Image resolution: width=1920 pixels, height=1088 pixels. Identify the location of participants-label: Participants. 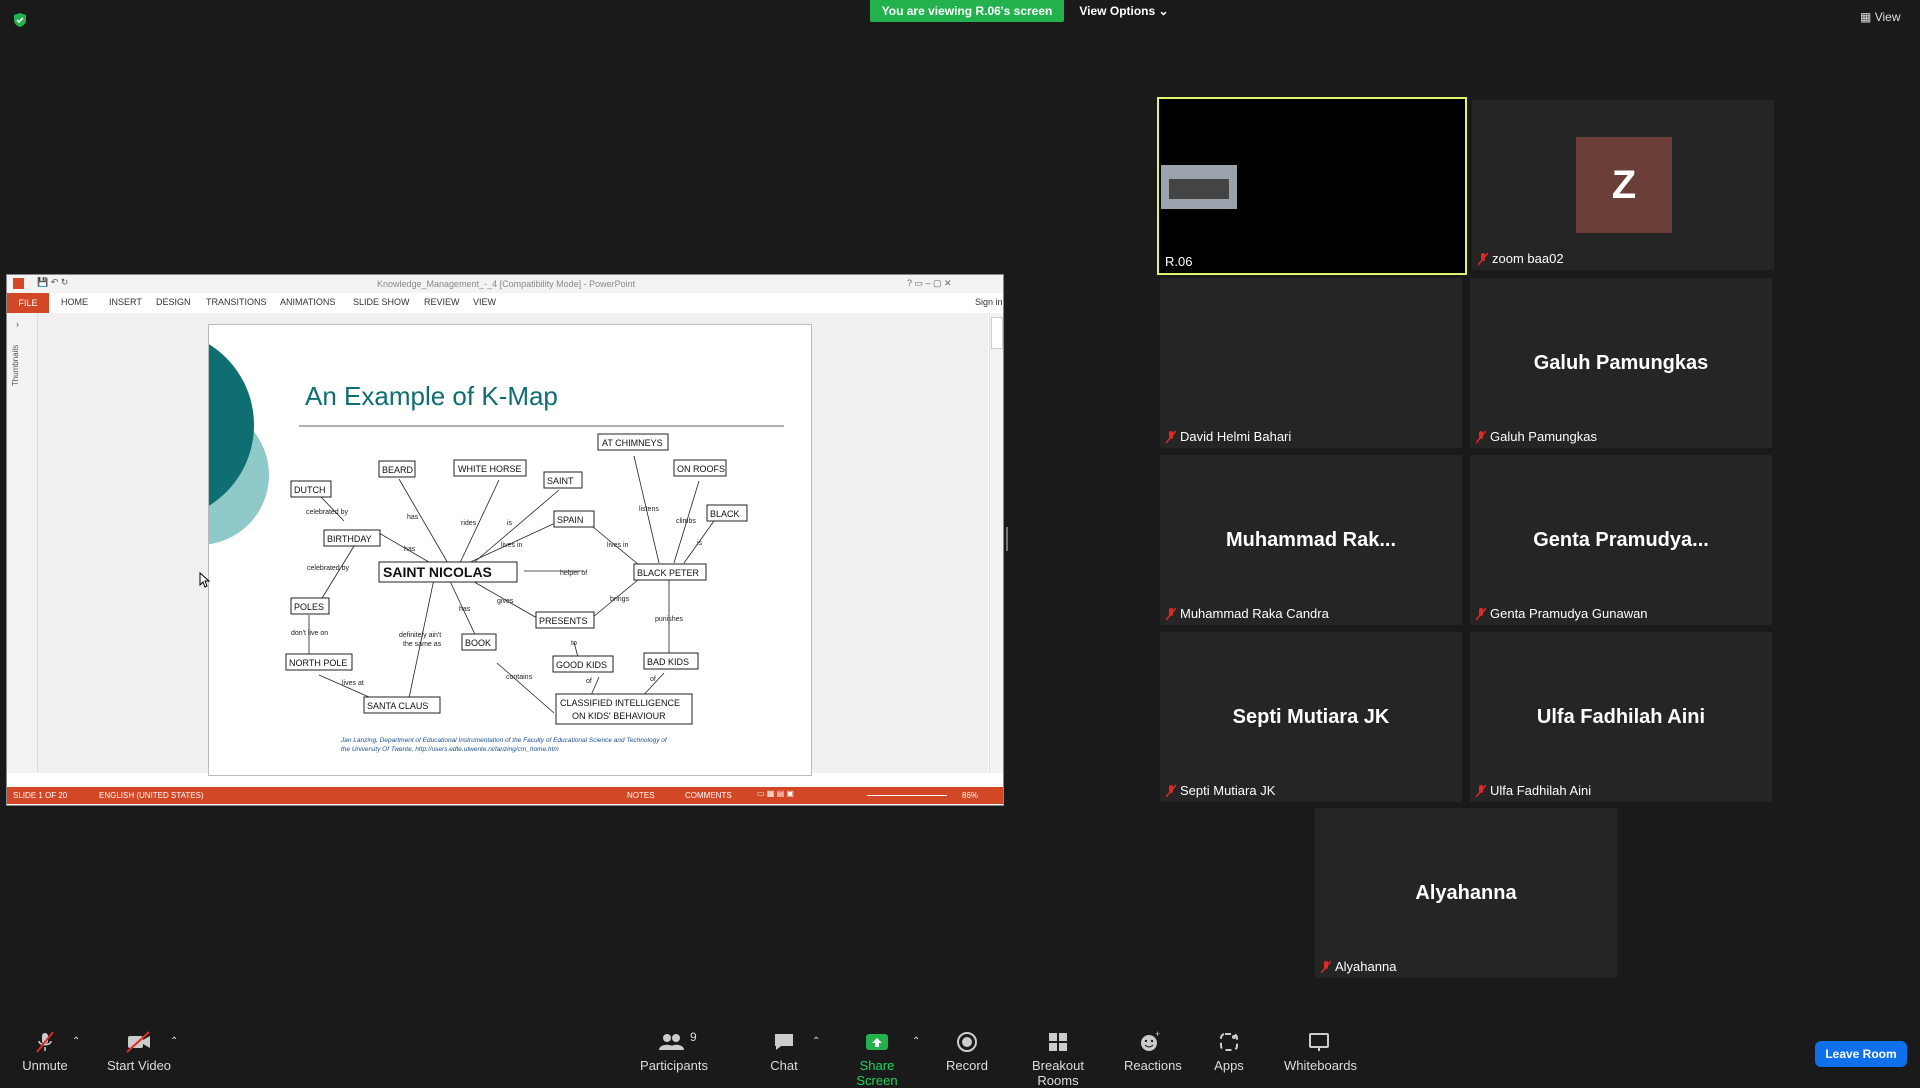
(674, 1065).